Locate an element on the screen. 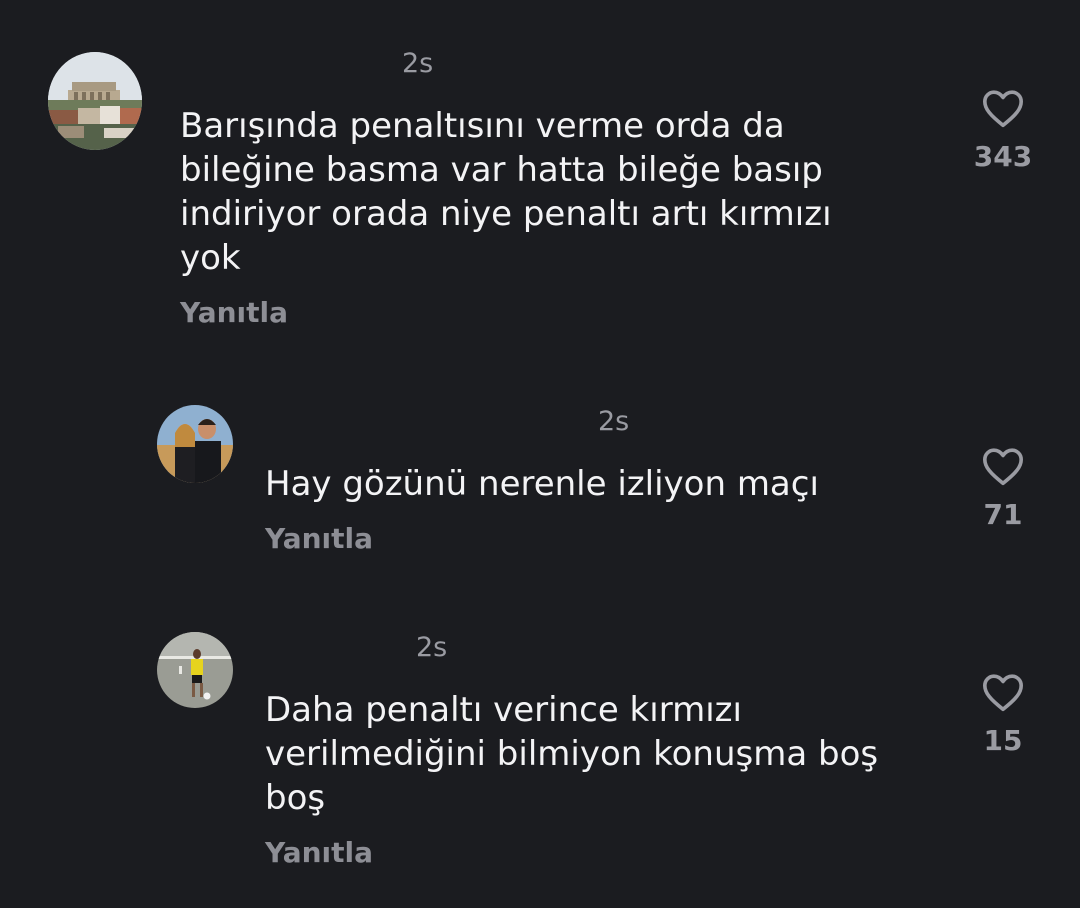 The width and height of the screenshot is (1080, 908). comment-text: Hay gözünü nerenle izliyon maçı is located at coordinates (542, 484).